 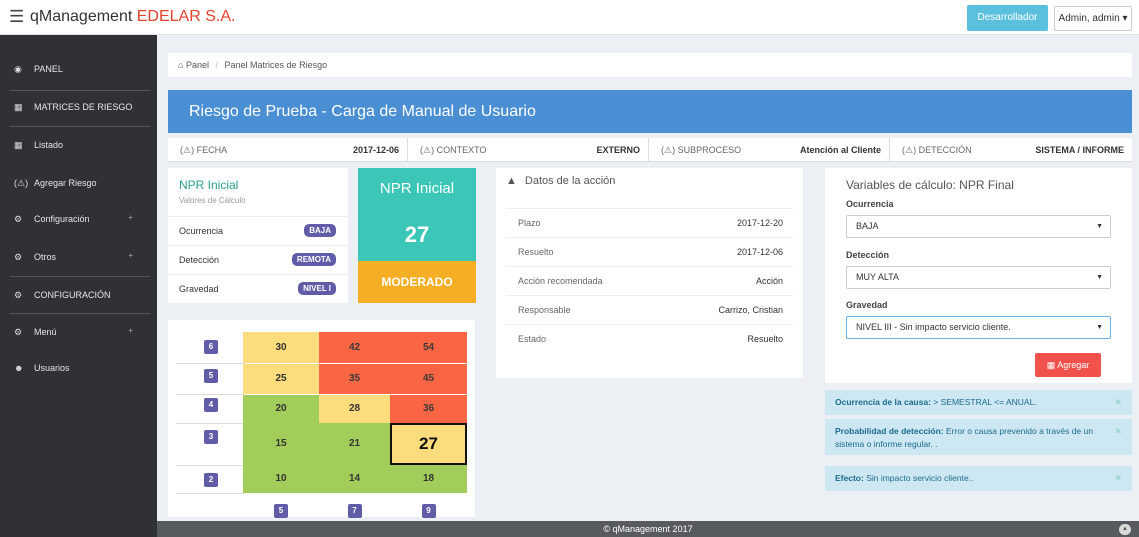 What do you see at coordinates (18, 106) in the screenshot?
I see `grid-icon: ▦` at bounding box center [18, 106].